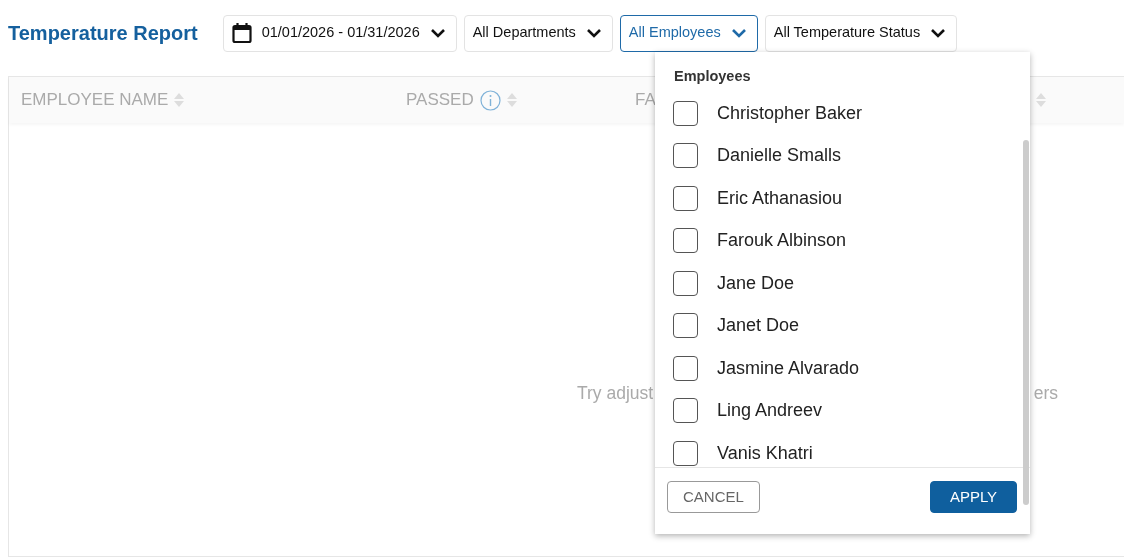 This screenshot has width=1124, height=557. What do you see at coordinates (688, 33) in the screenshot?
I see `filter-dropdown: All Employees` at bounding box center [688, 33].